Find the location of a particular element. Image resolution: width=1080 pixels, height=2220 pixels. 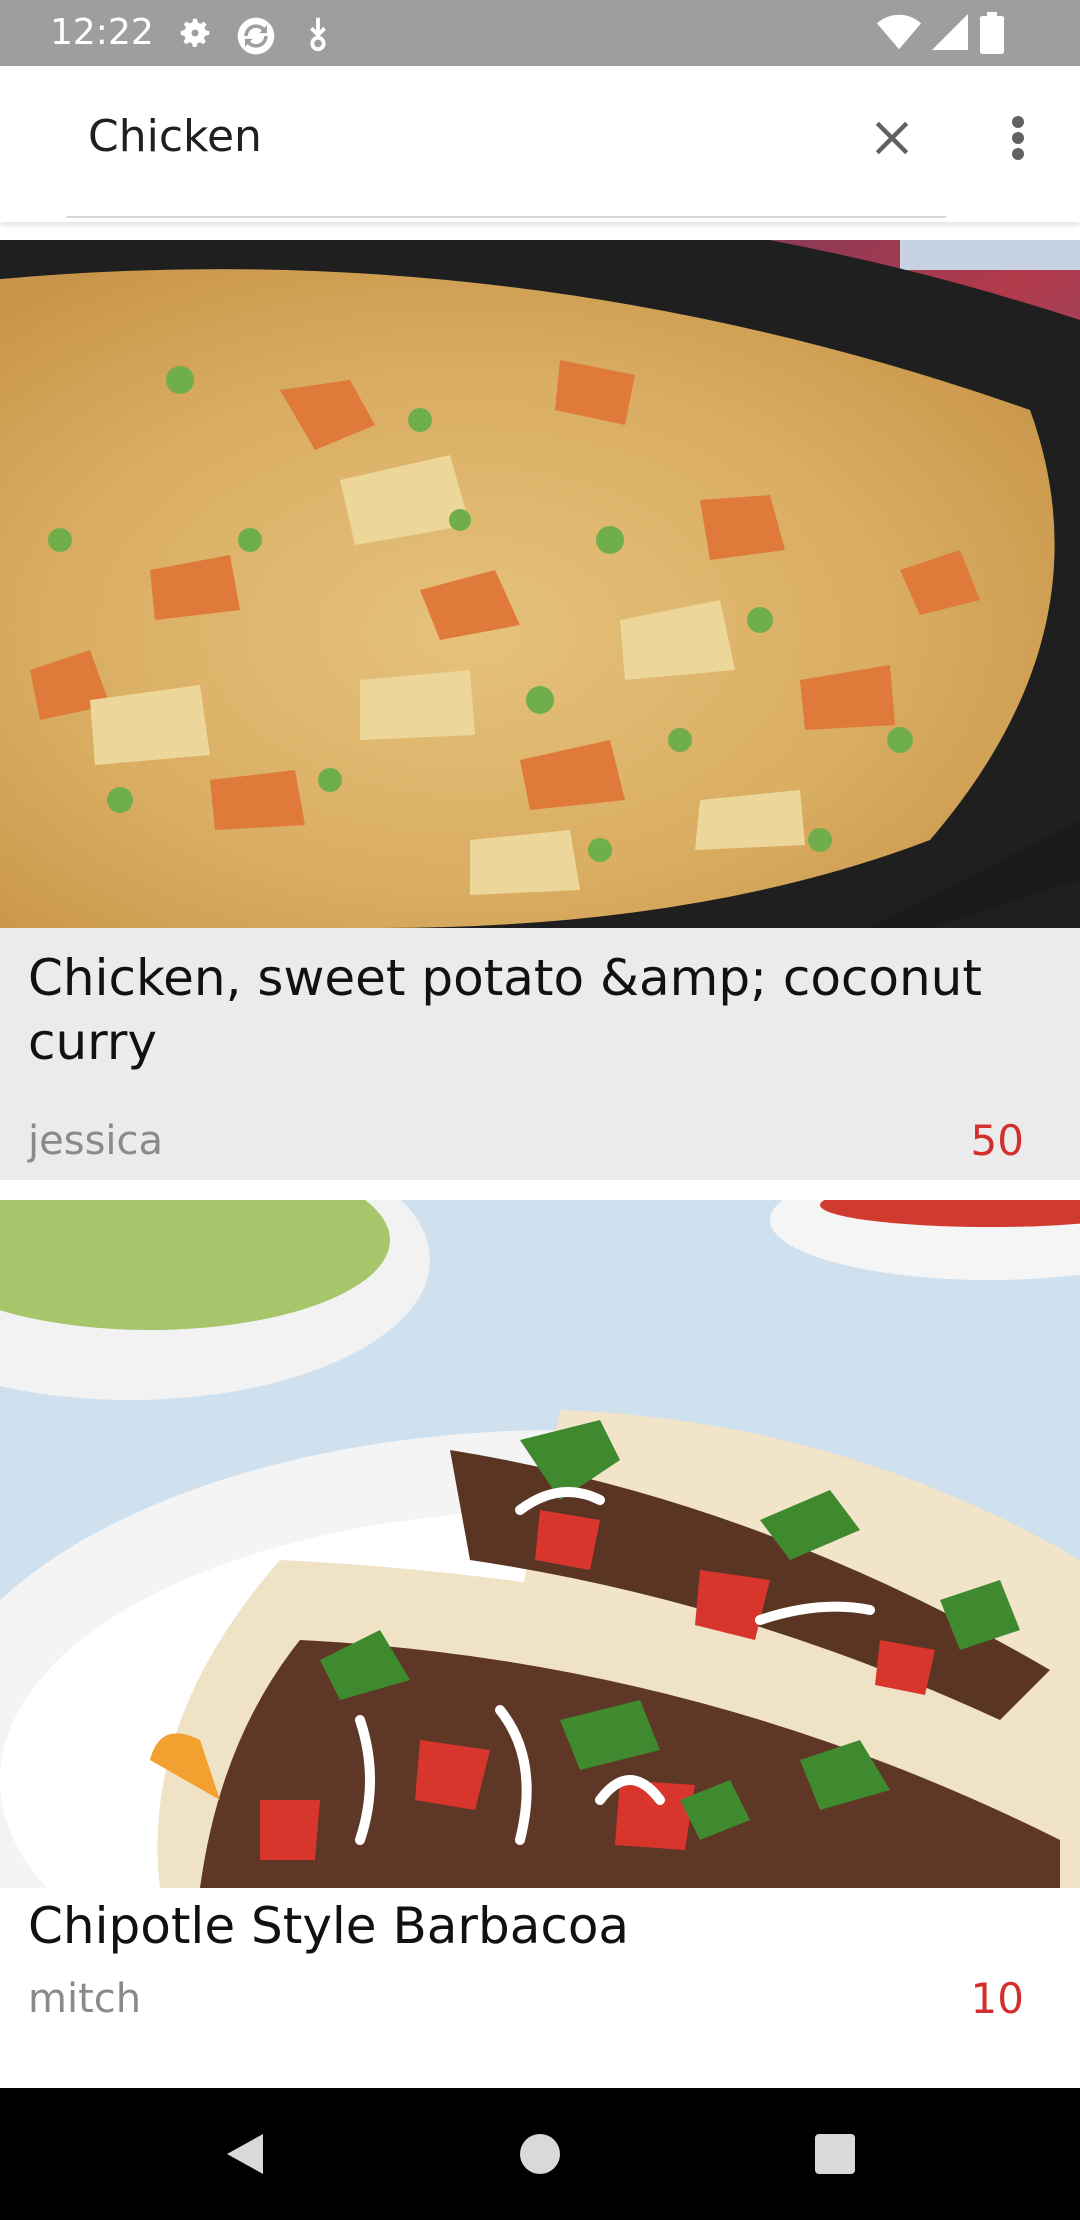

recipe-title: Chipotle Style Barbacoa is located at coordinates (329, 1926).